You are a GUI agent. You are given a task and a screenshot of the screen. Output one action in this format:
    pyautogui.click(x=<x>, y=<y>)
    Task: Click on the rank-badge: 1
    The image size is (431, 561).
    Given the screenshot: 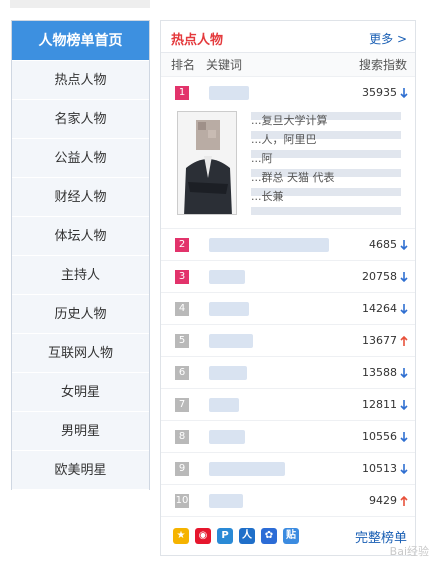 What is the action you would take?
    pyautogui.click(x=182, y=93)
    